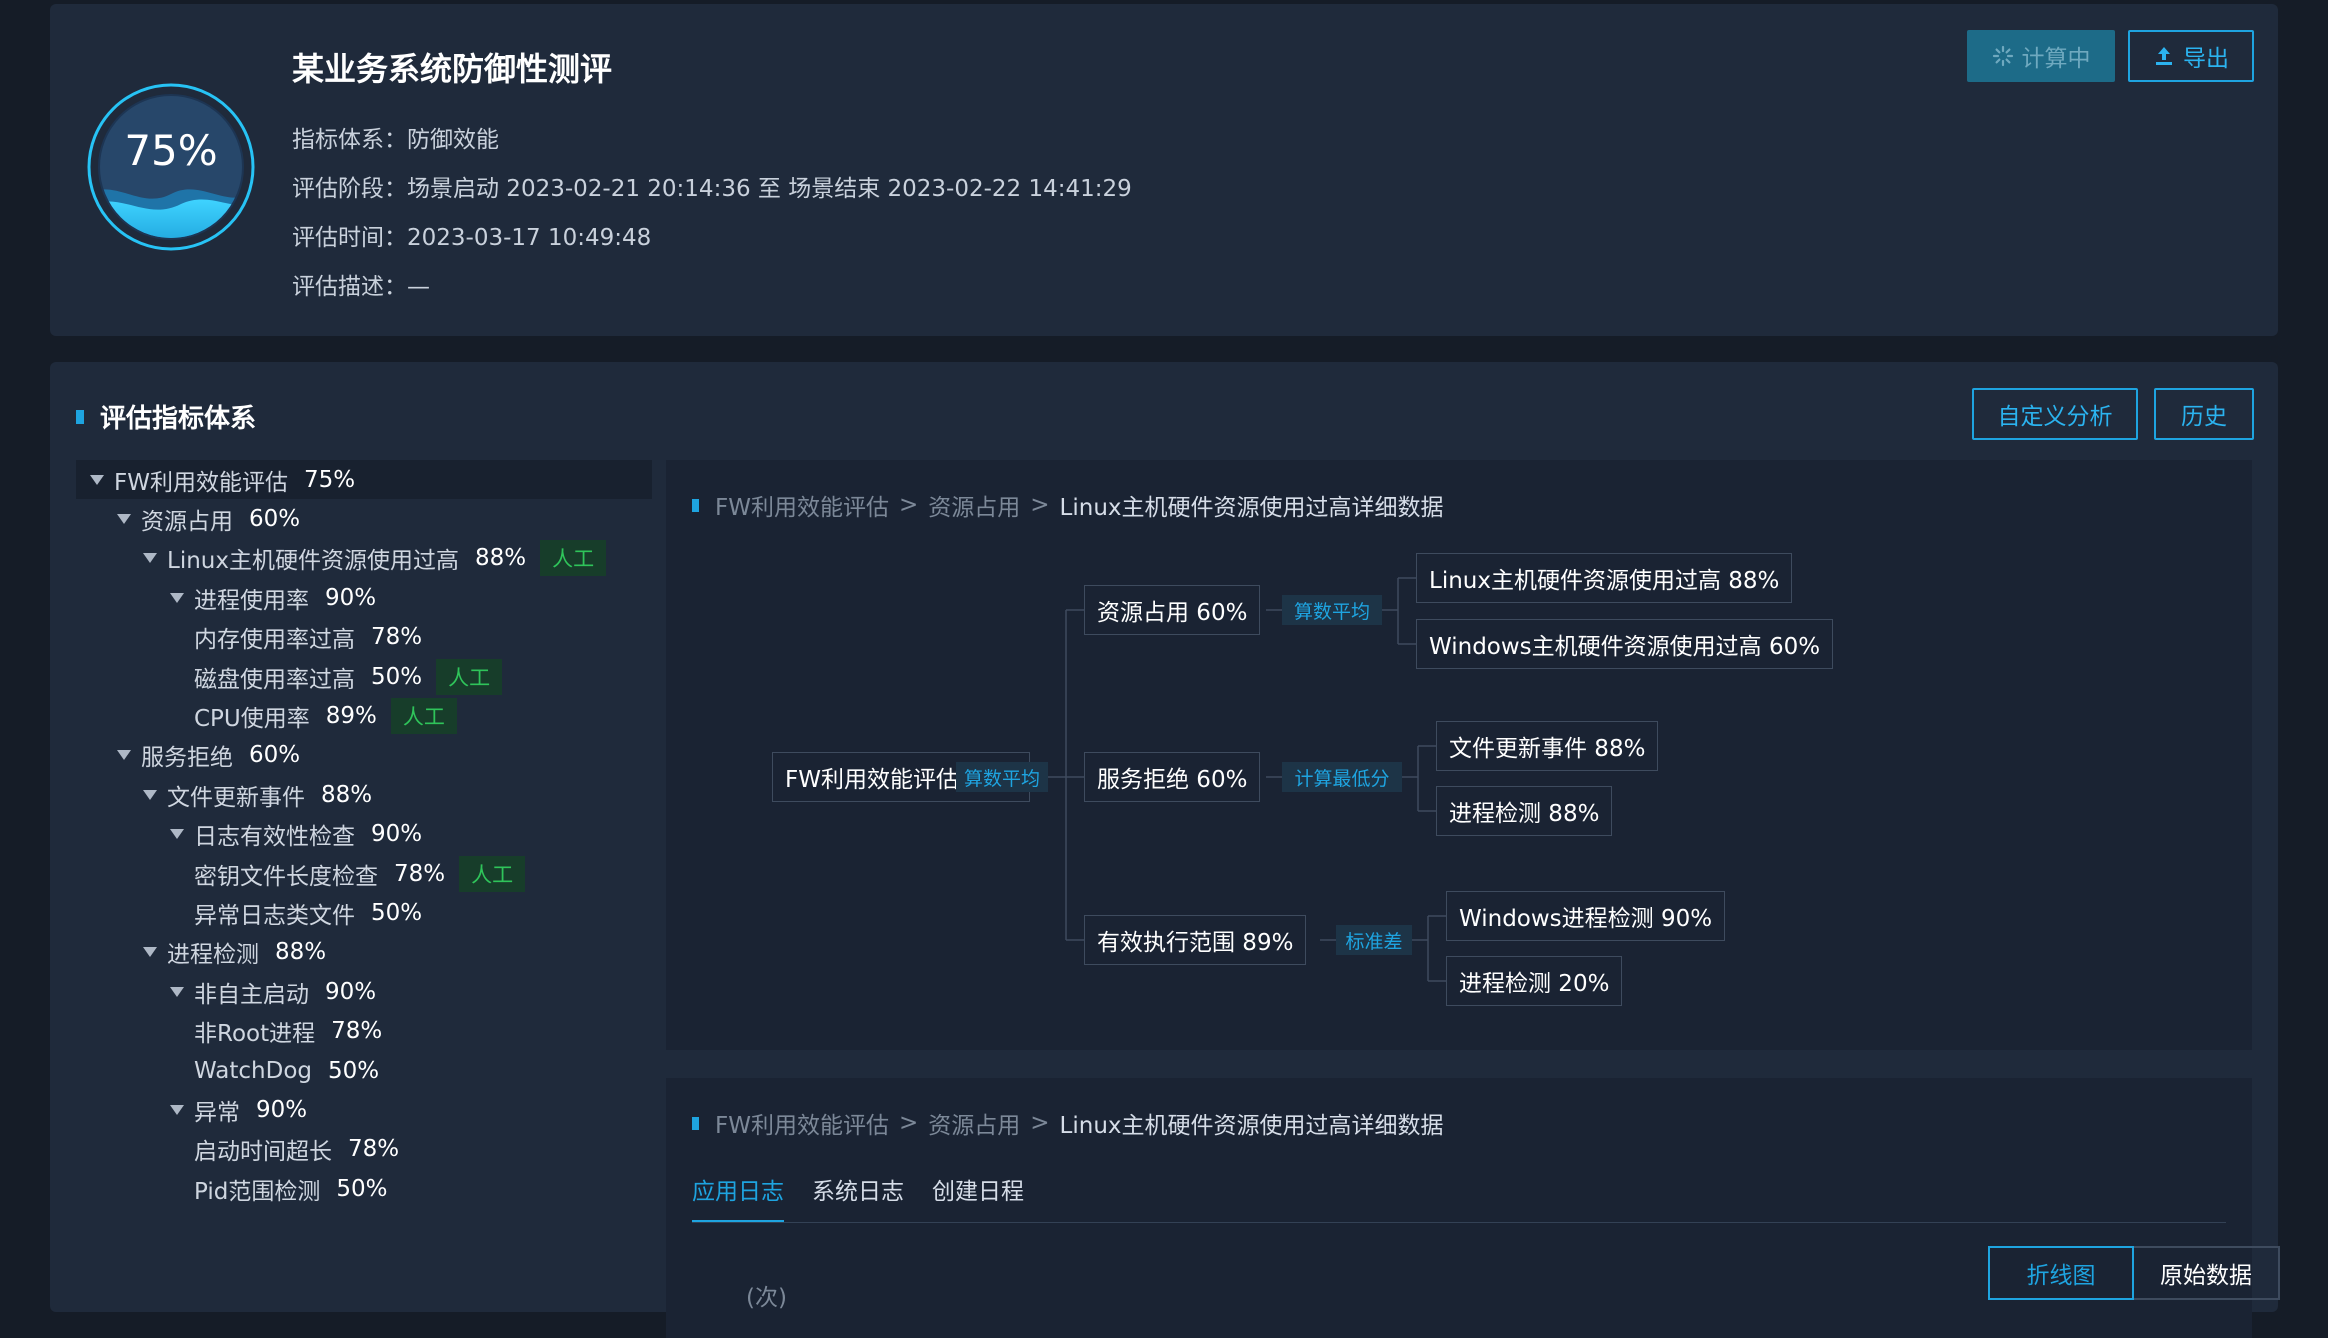  I want to click on tree-node-label: 内存使用率过高, so click(274, 640).